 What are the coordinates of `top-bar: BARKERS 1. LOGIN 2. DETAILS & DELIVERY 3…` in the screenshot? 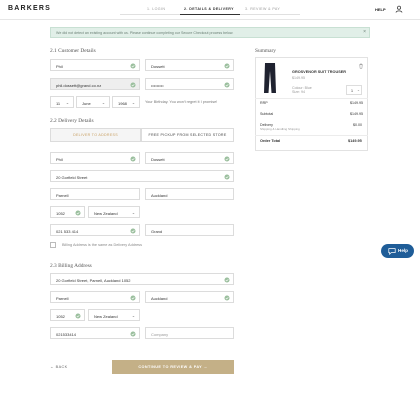 It's located at (210, 10).